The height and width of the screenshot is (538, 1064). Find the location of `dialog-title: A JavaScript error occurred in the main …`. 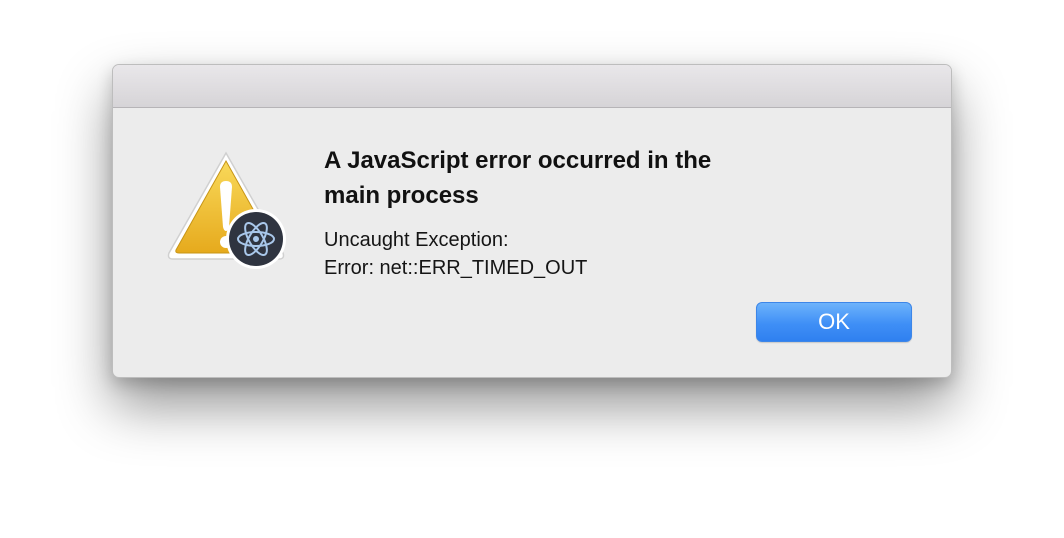

dialog-title: A JavaScript error occurred in the main … is located at coordinates (518, 178).